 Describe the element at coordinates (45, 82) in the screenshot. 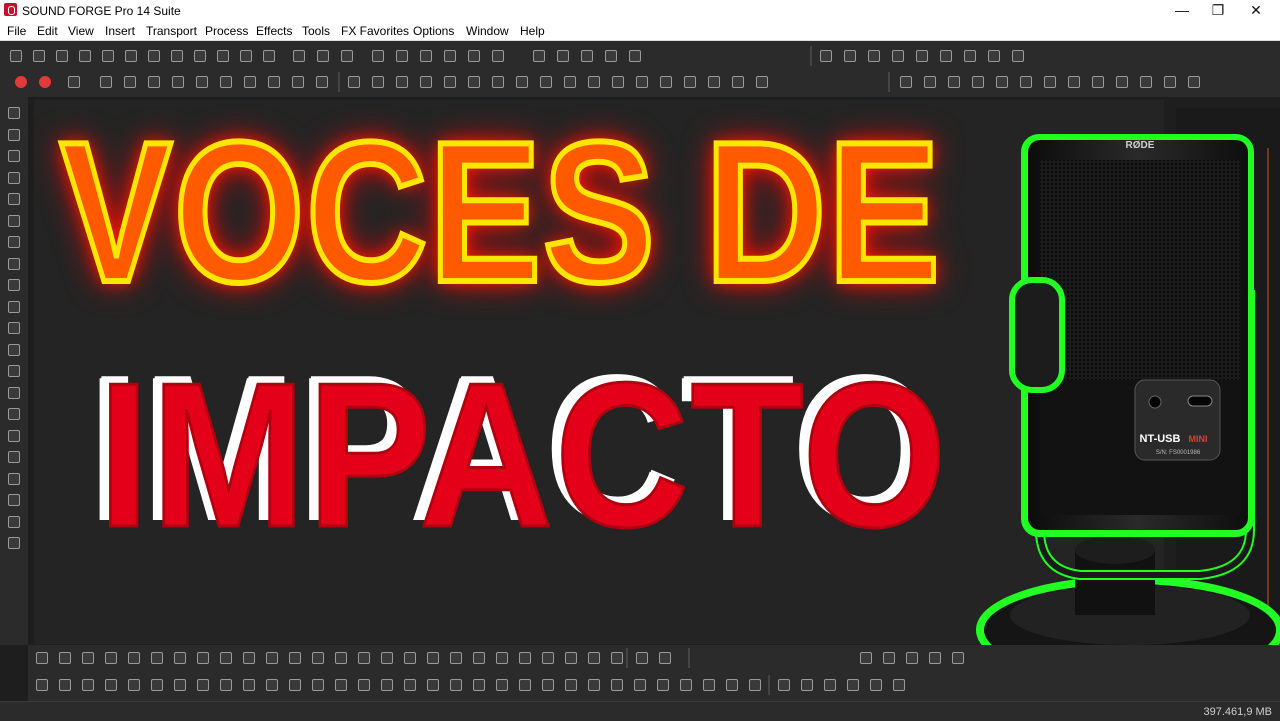

I see `record-icon` at that location.